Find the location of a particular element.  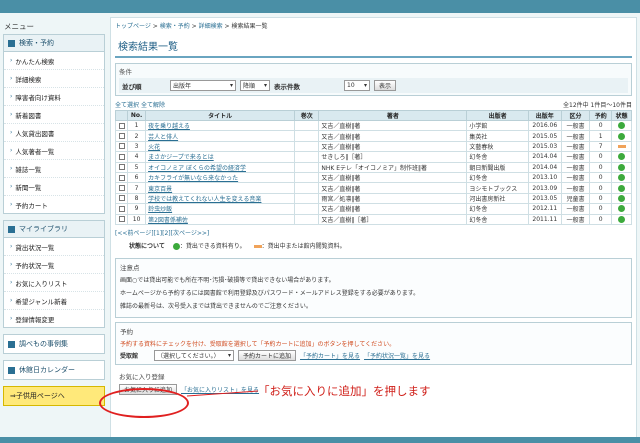

sidebar-item-popular: › 人気貸出図書 is located at coordinates (54, 133).